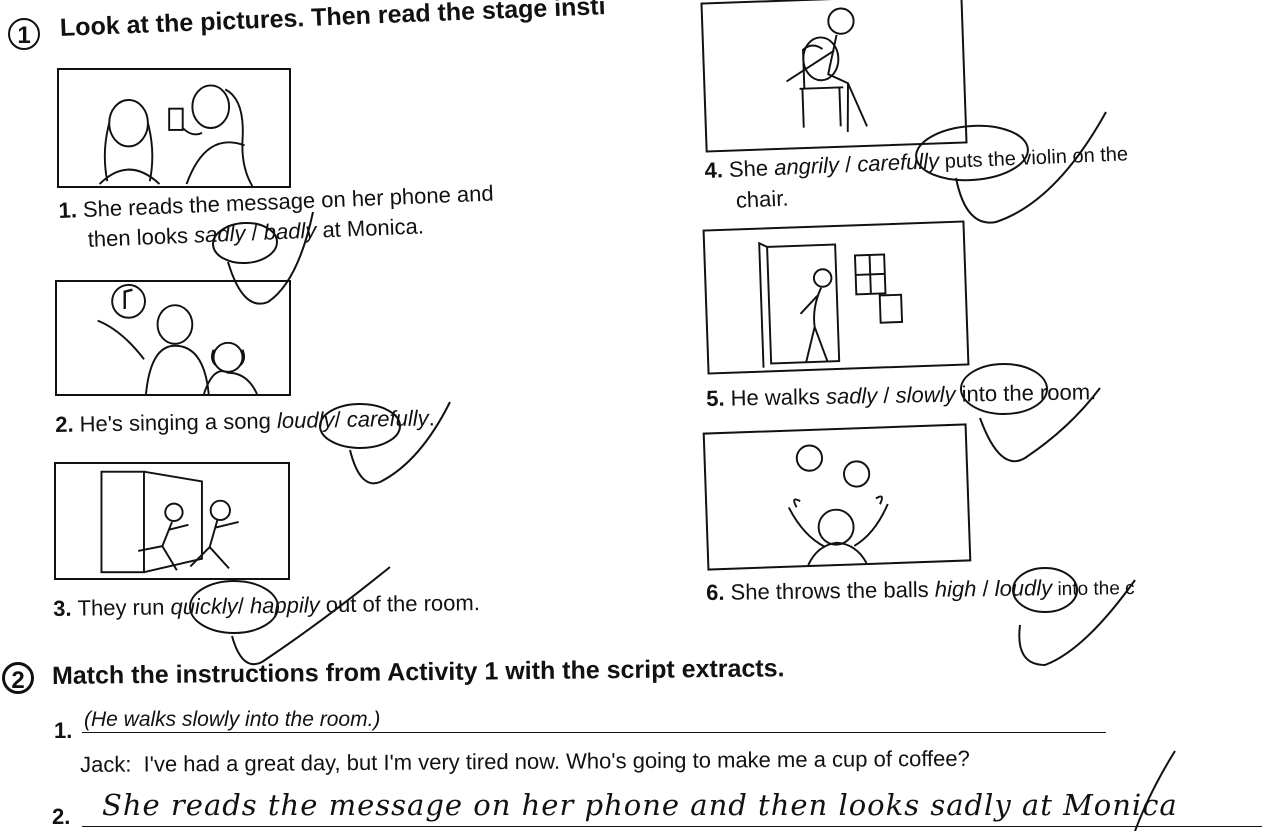 The image size is (1280, 832). Describe the element at coordinates (431, 418) in the screenshot. I see `item-2-text-end: .` at that location.